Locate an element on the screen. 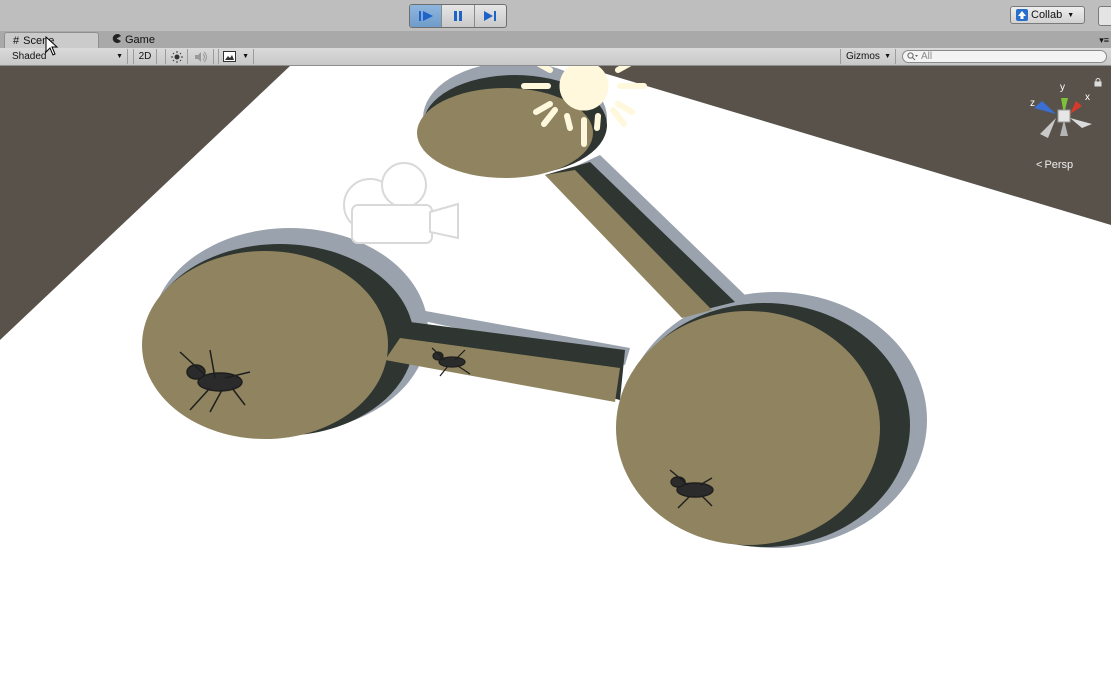 The height and width of the screenshot is (680, 1111). chamber-left-floor is located at coordinates (265, 345).